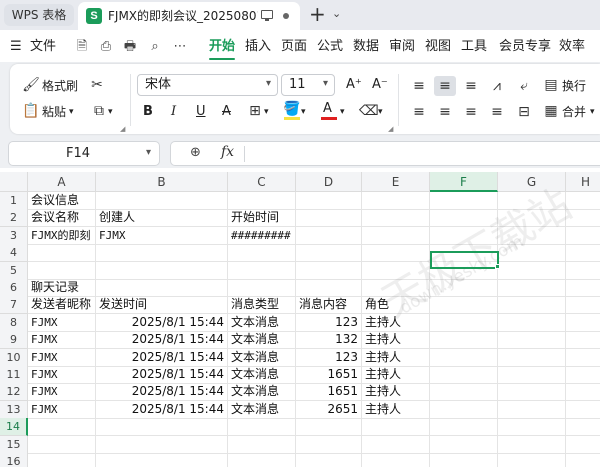  What do you see at coordinates (329, 270) in the screenshot?
I see `cell-d5` at bounding box center [329, 270].